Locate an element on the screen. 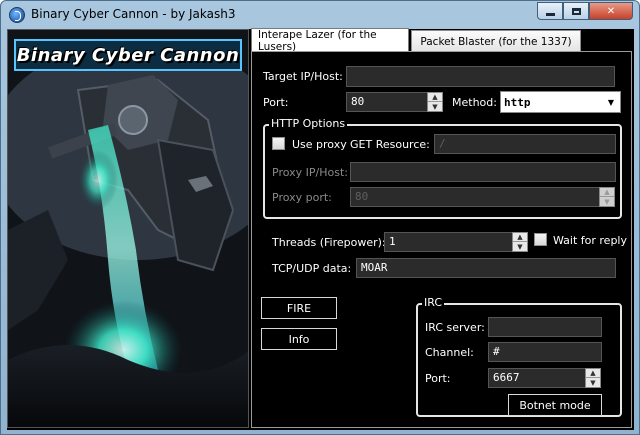 The width and height of the screenshot is (640, 435). proxy-port-label: Proxy port: is located at coordinates (302, 197).